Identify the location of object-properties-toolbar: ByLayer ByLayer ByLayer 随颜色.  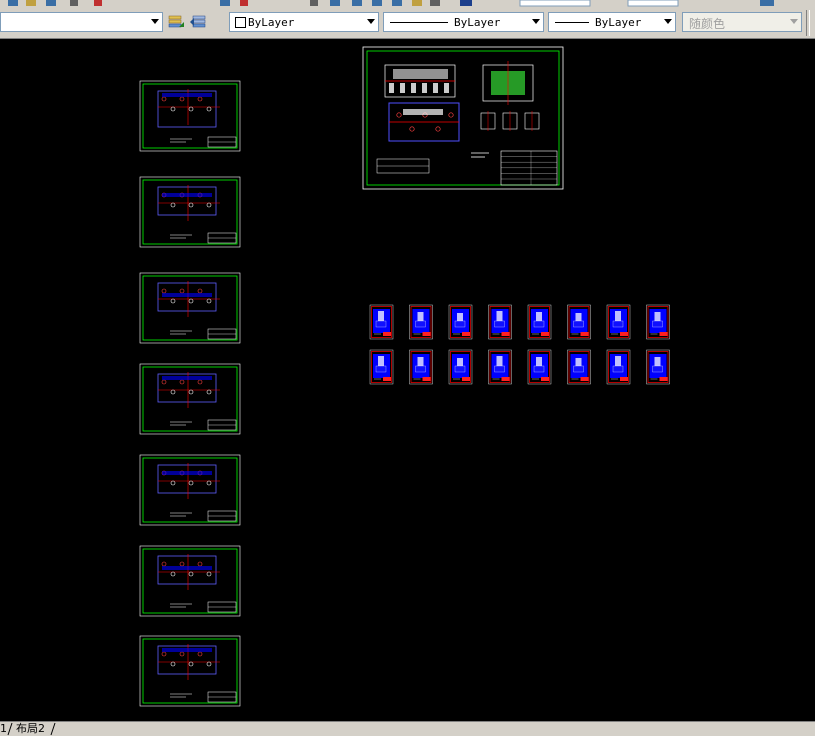
(407, 23).